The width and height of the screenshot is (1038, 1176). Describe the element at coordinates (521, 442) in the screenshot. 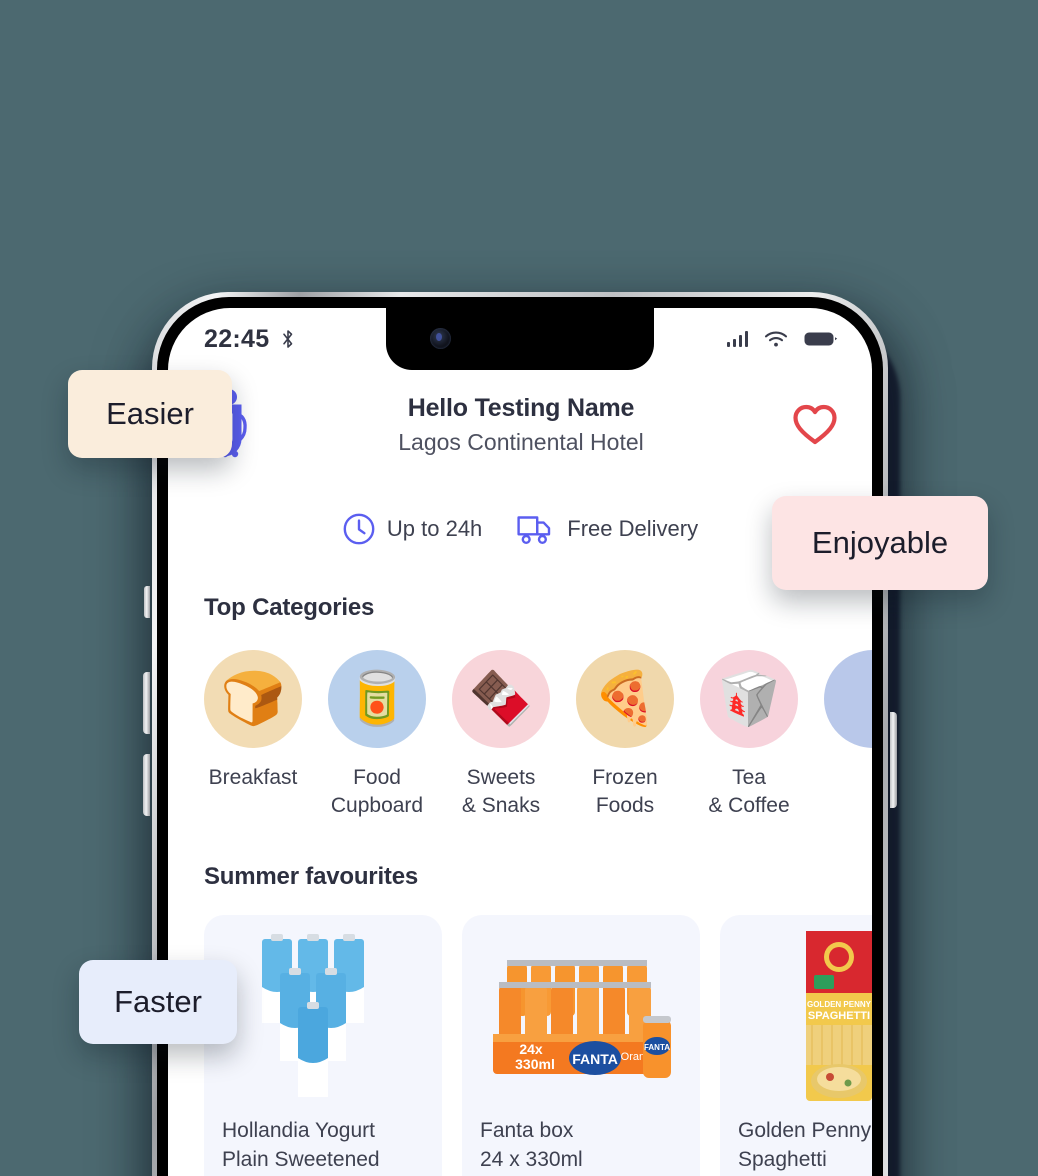

I see `location-subtitle: Lagos Continental Hotel` at that location.